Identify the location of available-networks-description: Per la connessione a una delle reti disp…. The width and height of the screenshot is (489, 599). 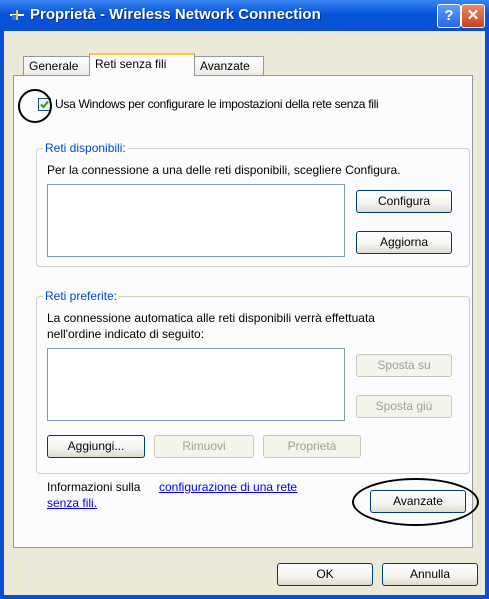
(224, 170).